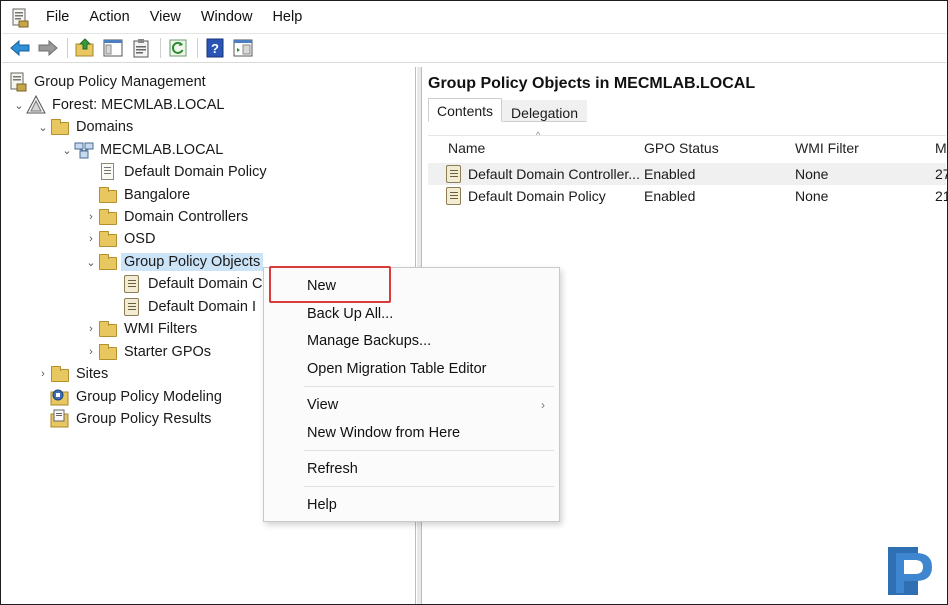 This screenshot has height=605, width=948. What do you see at coordinates (108, 352) in the screenshot?
I see `starter-gpo-icon` at bounding box center [108, 352].